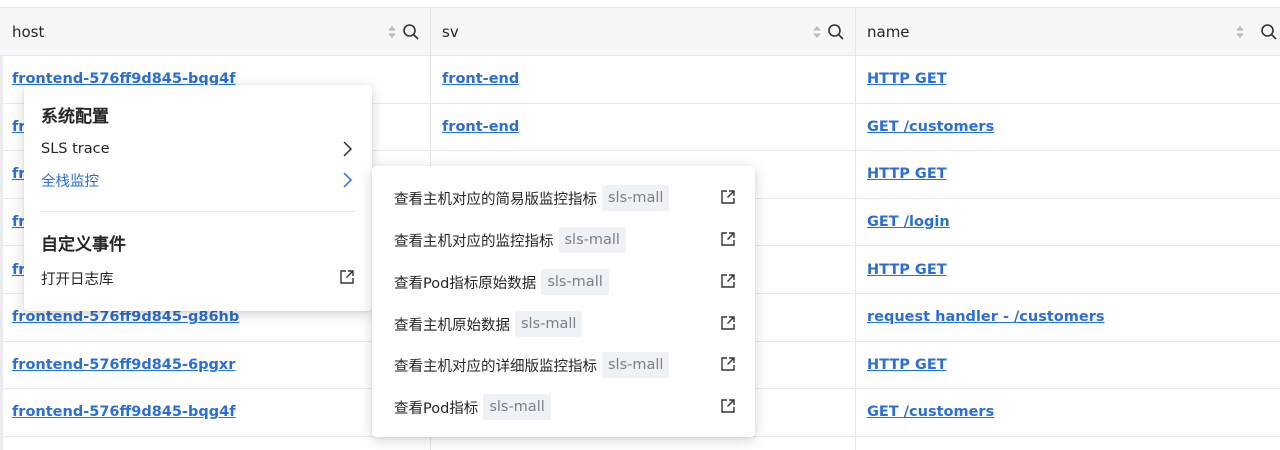 The height and width of the screenshot is (450, 1280). What do you see at coordinates (908, 222) in the screenshot?
I see `name-link: GET /login` at bounding box center [908, 222].